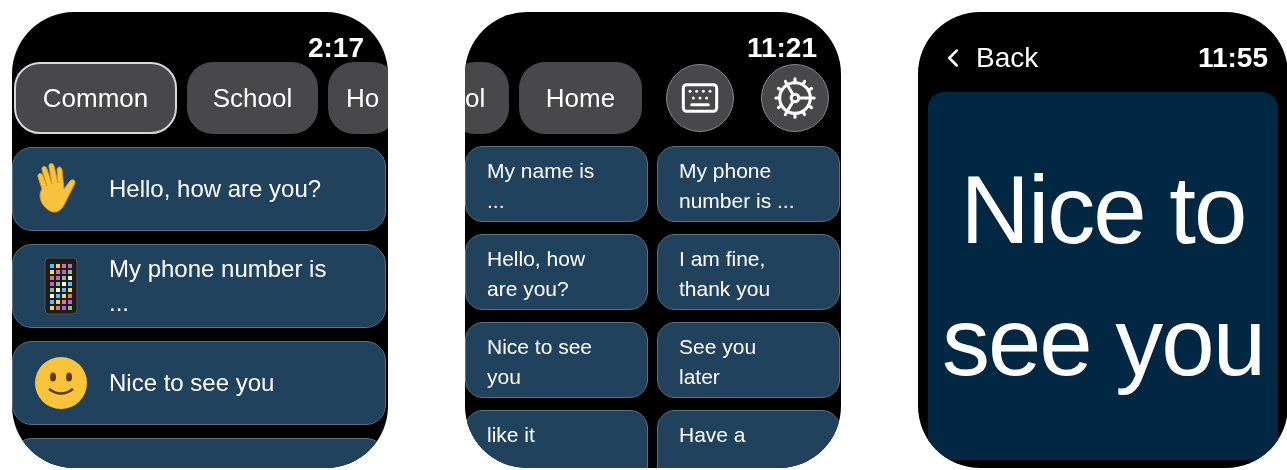 The height and width of the screenshot is (470, 1287). Describe the element at coordinates (1103, 276) in the screenshot. I see `phrase-large-text: Nice to see you` at that location.